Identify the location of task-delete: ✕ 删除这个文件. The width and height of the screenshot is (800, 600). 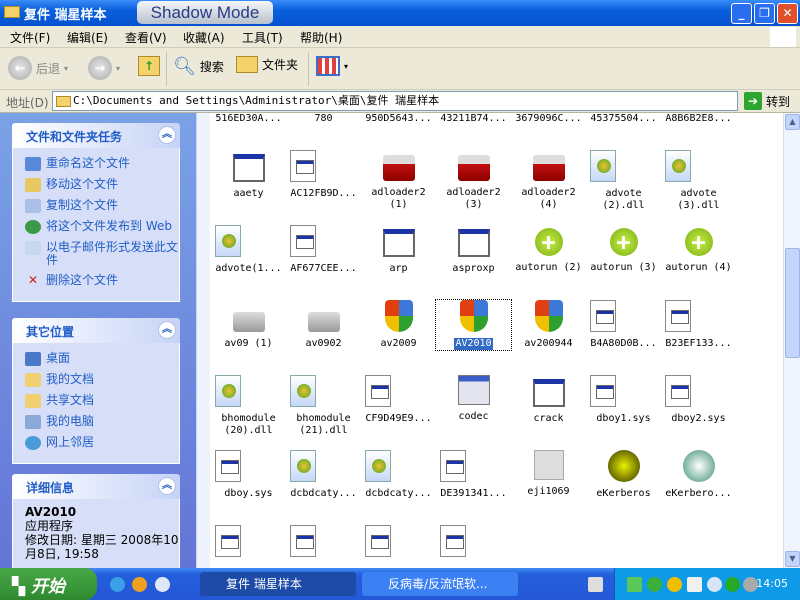
(102, 281).